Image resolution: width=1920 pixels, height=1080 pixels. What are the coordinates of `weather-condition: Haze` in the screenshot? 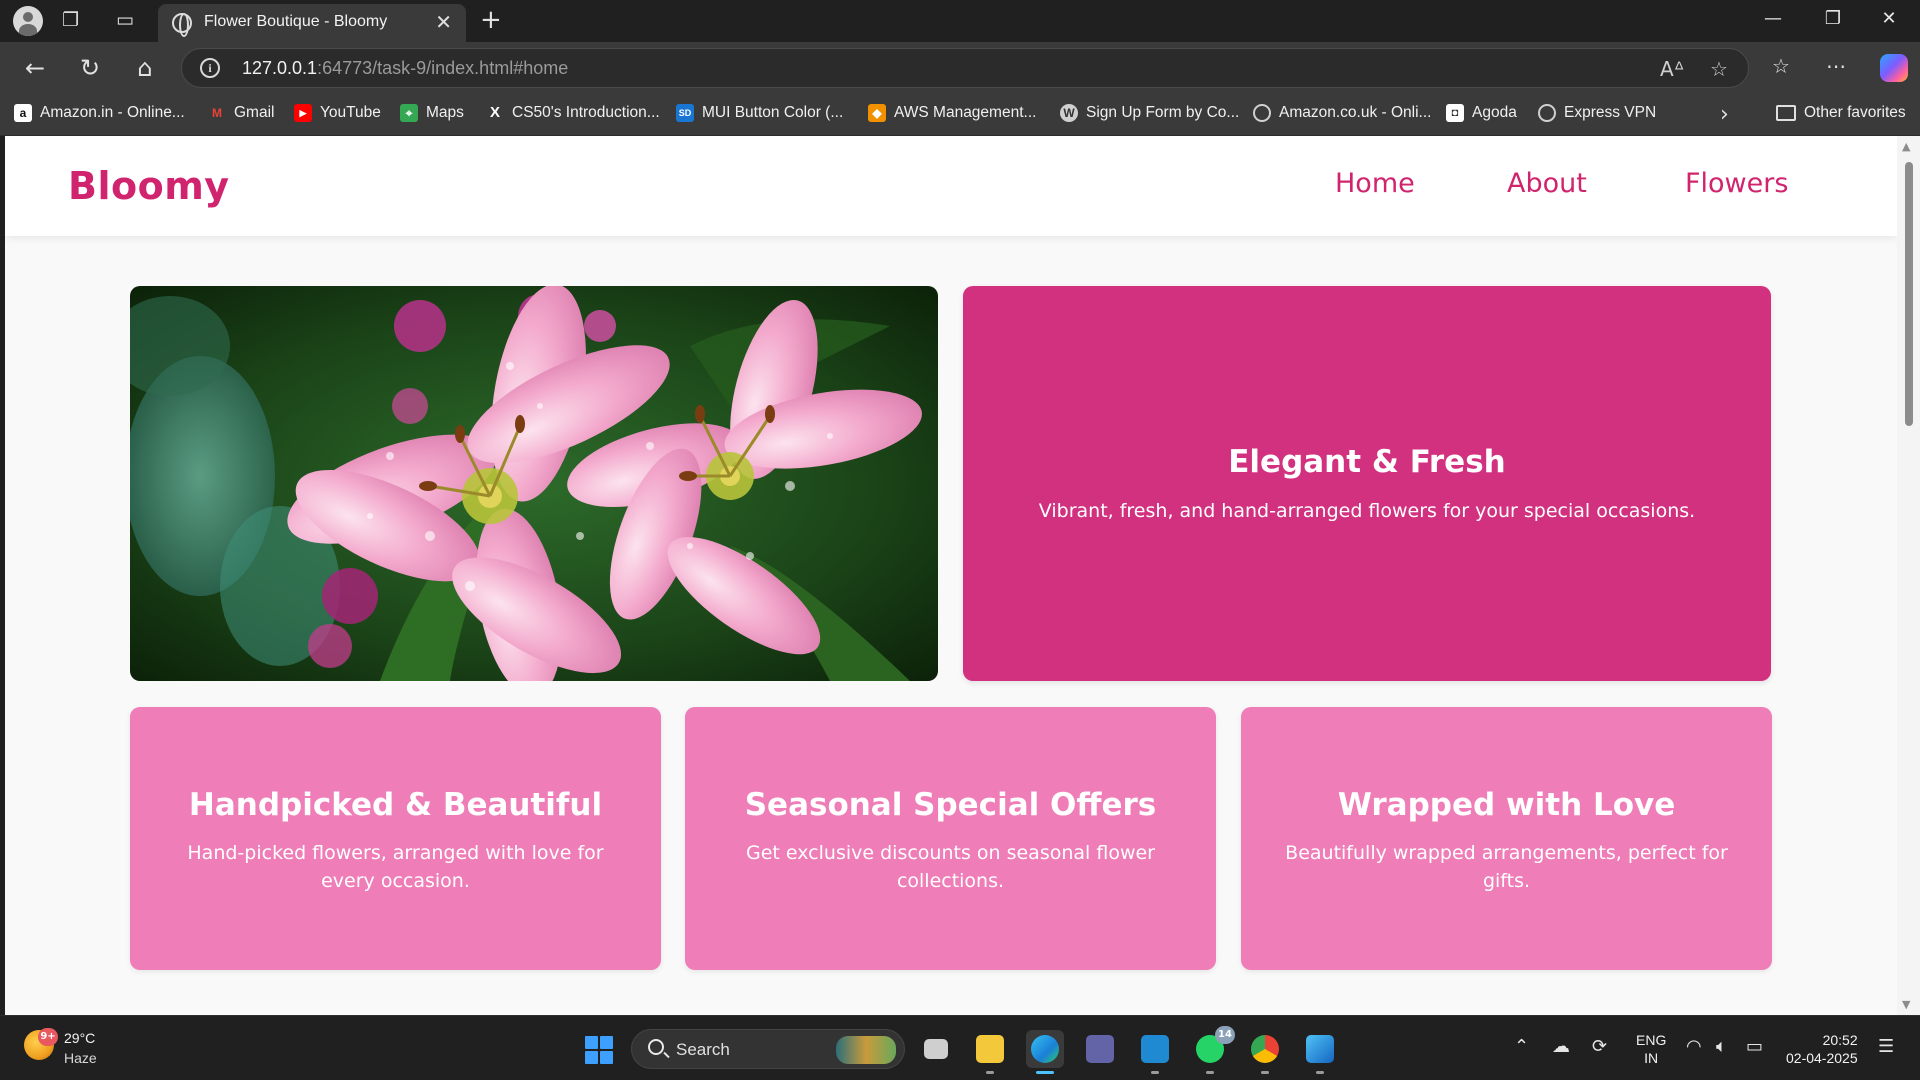 It's located at (80, 1058).